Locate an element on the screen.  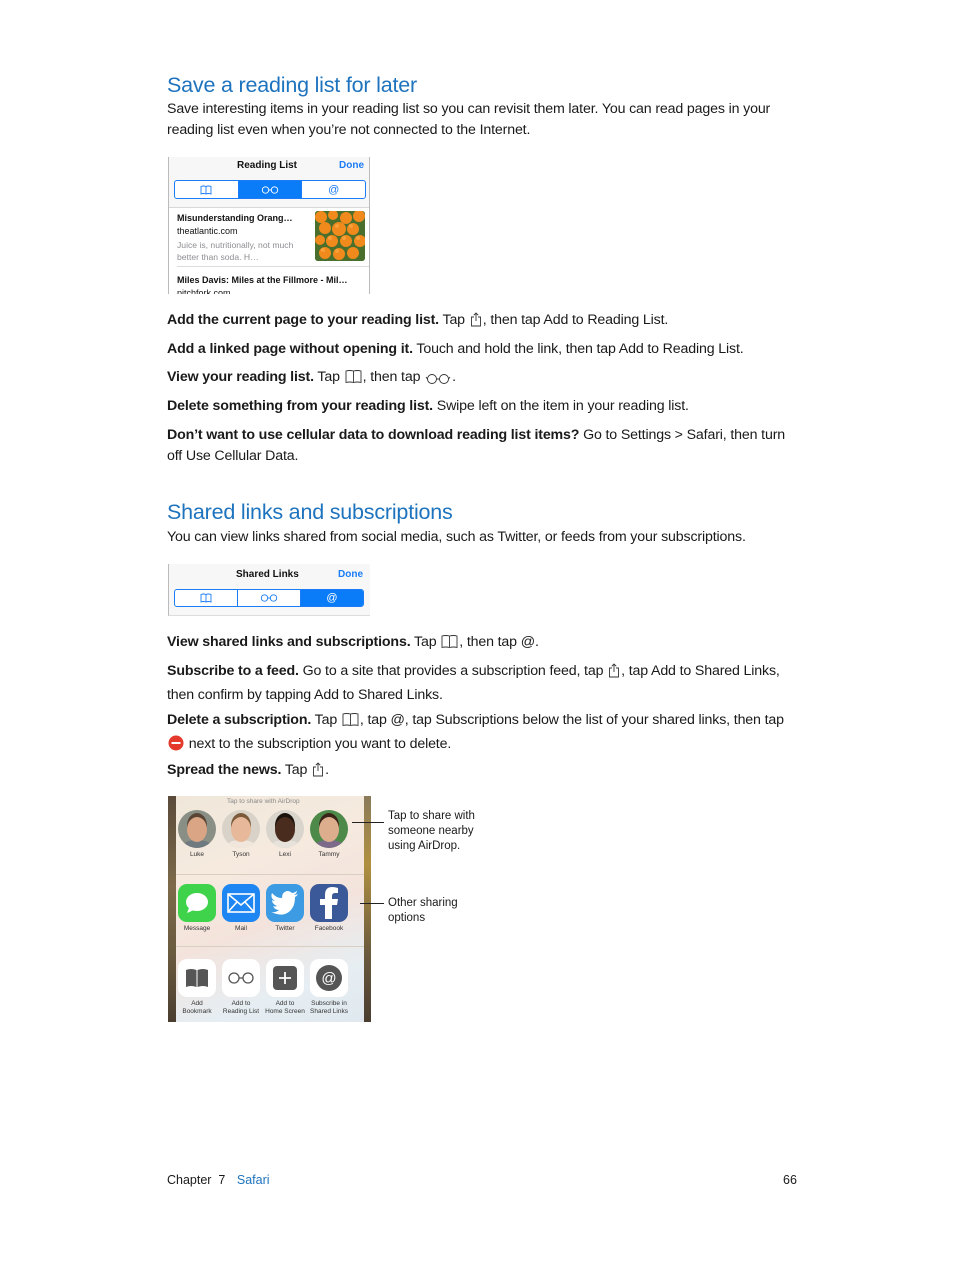
oranges-image is located at coordinates (340, 236).